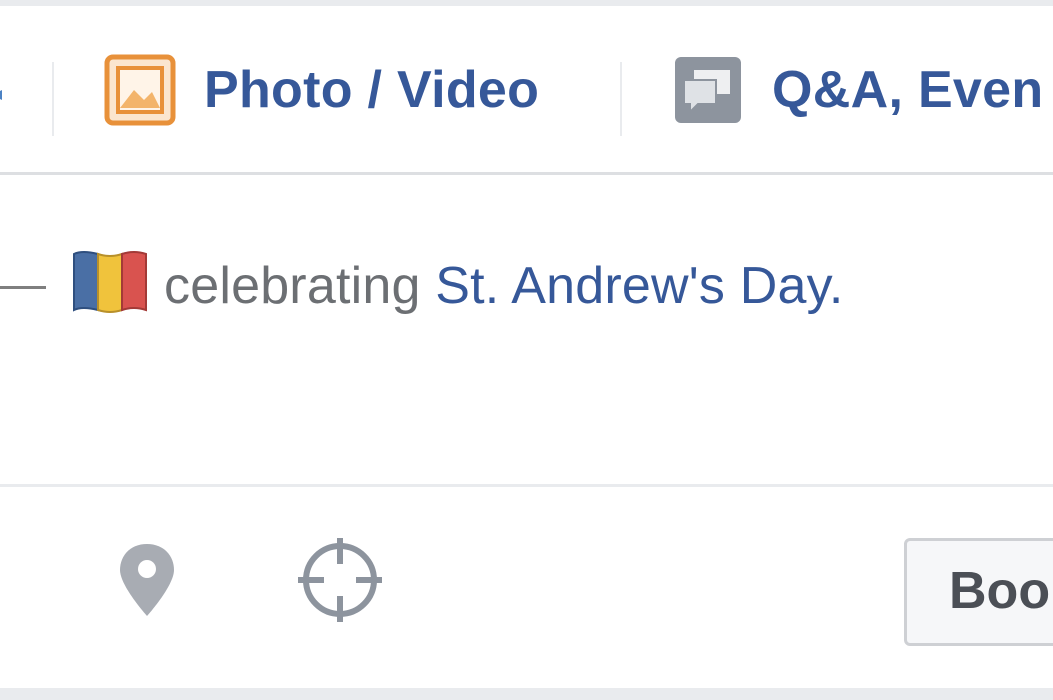  I want to click on photo-video-icon, so click(140, 90).